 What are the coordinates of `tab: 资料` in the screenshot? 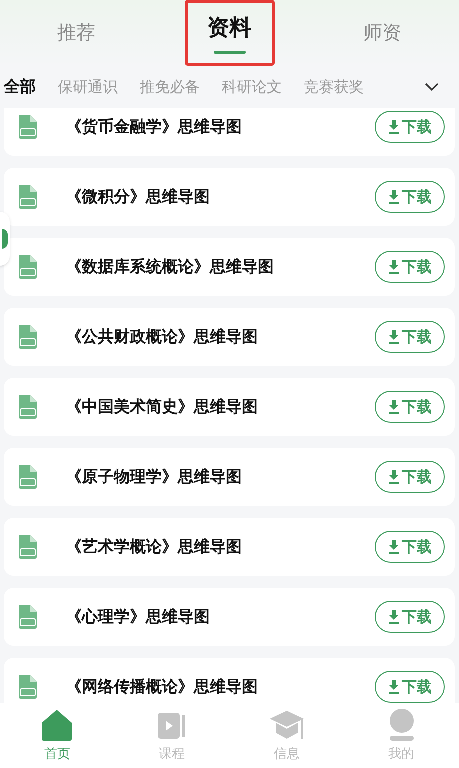 It's located at (229, 33).